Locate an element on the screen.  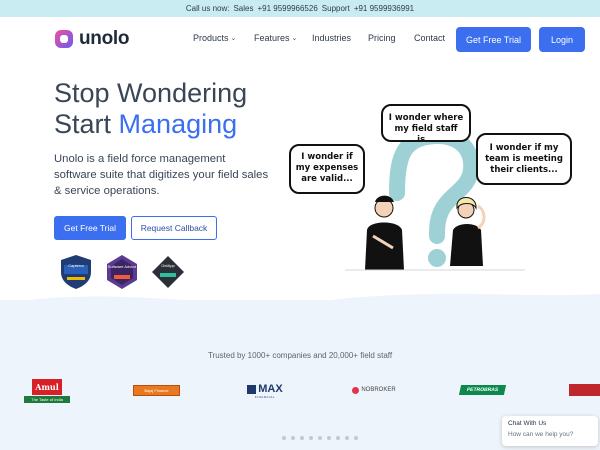
nav-item-industries: Industries is located at coordinates (340, 38).